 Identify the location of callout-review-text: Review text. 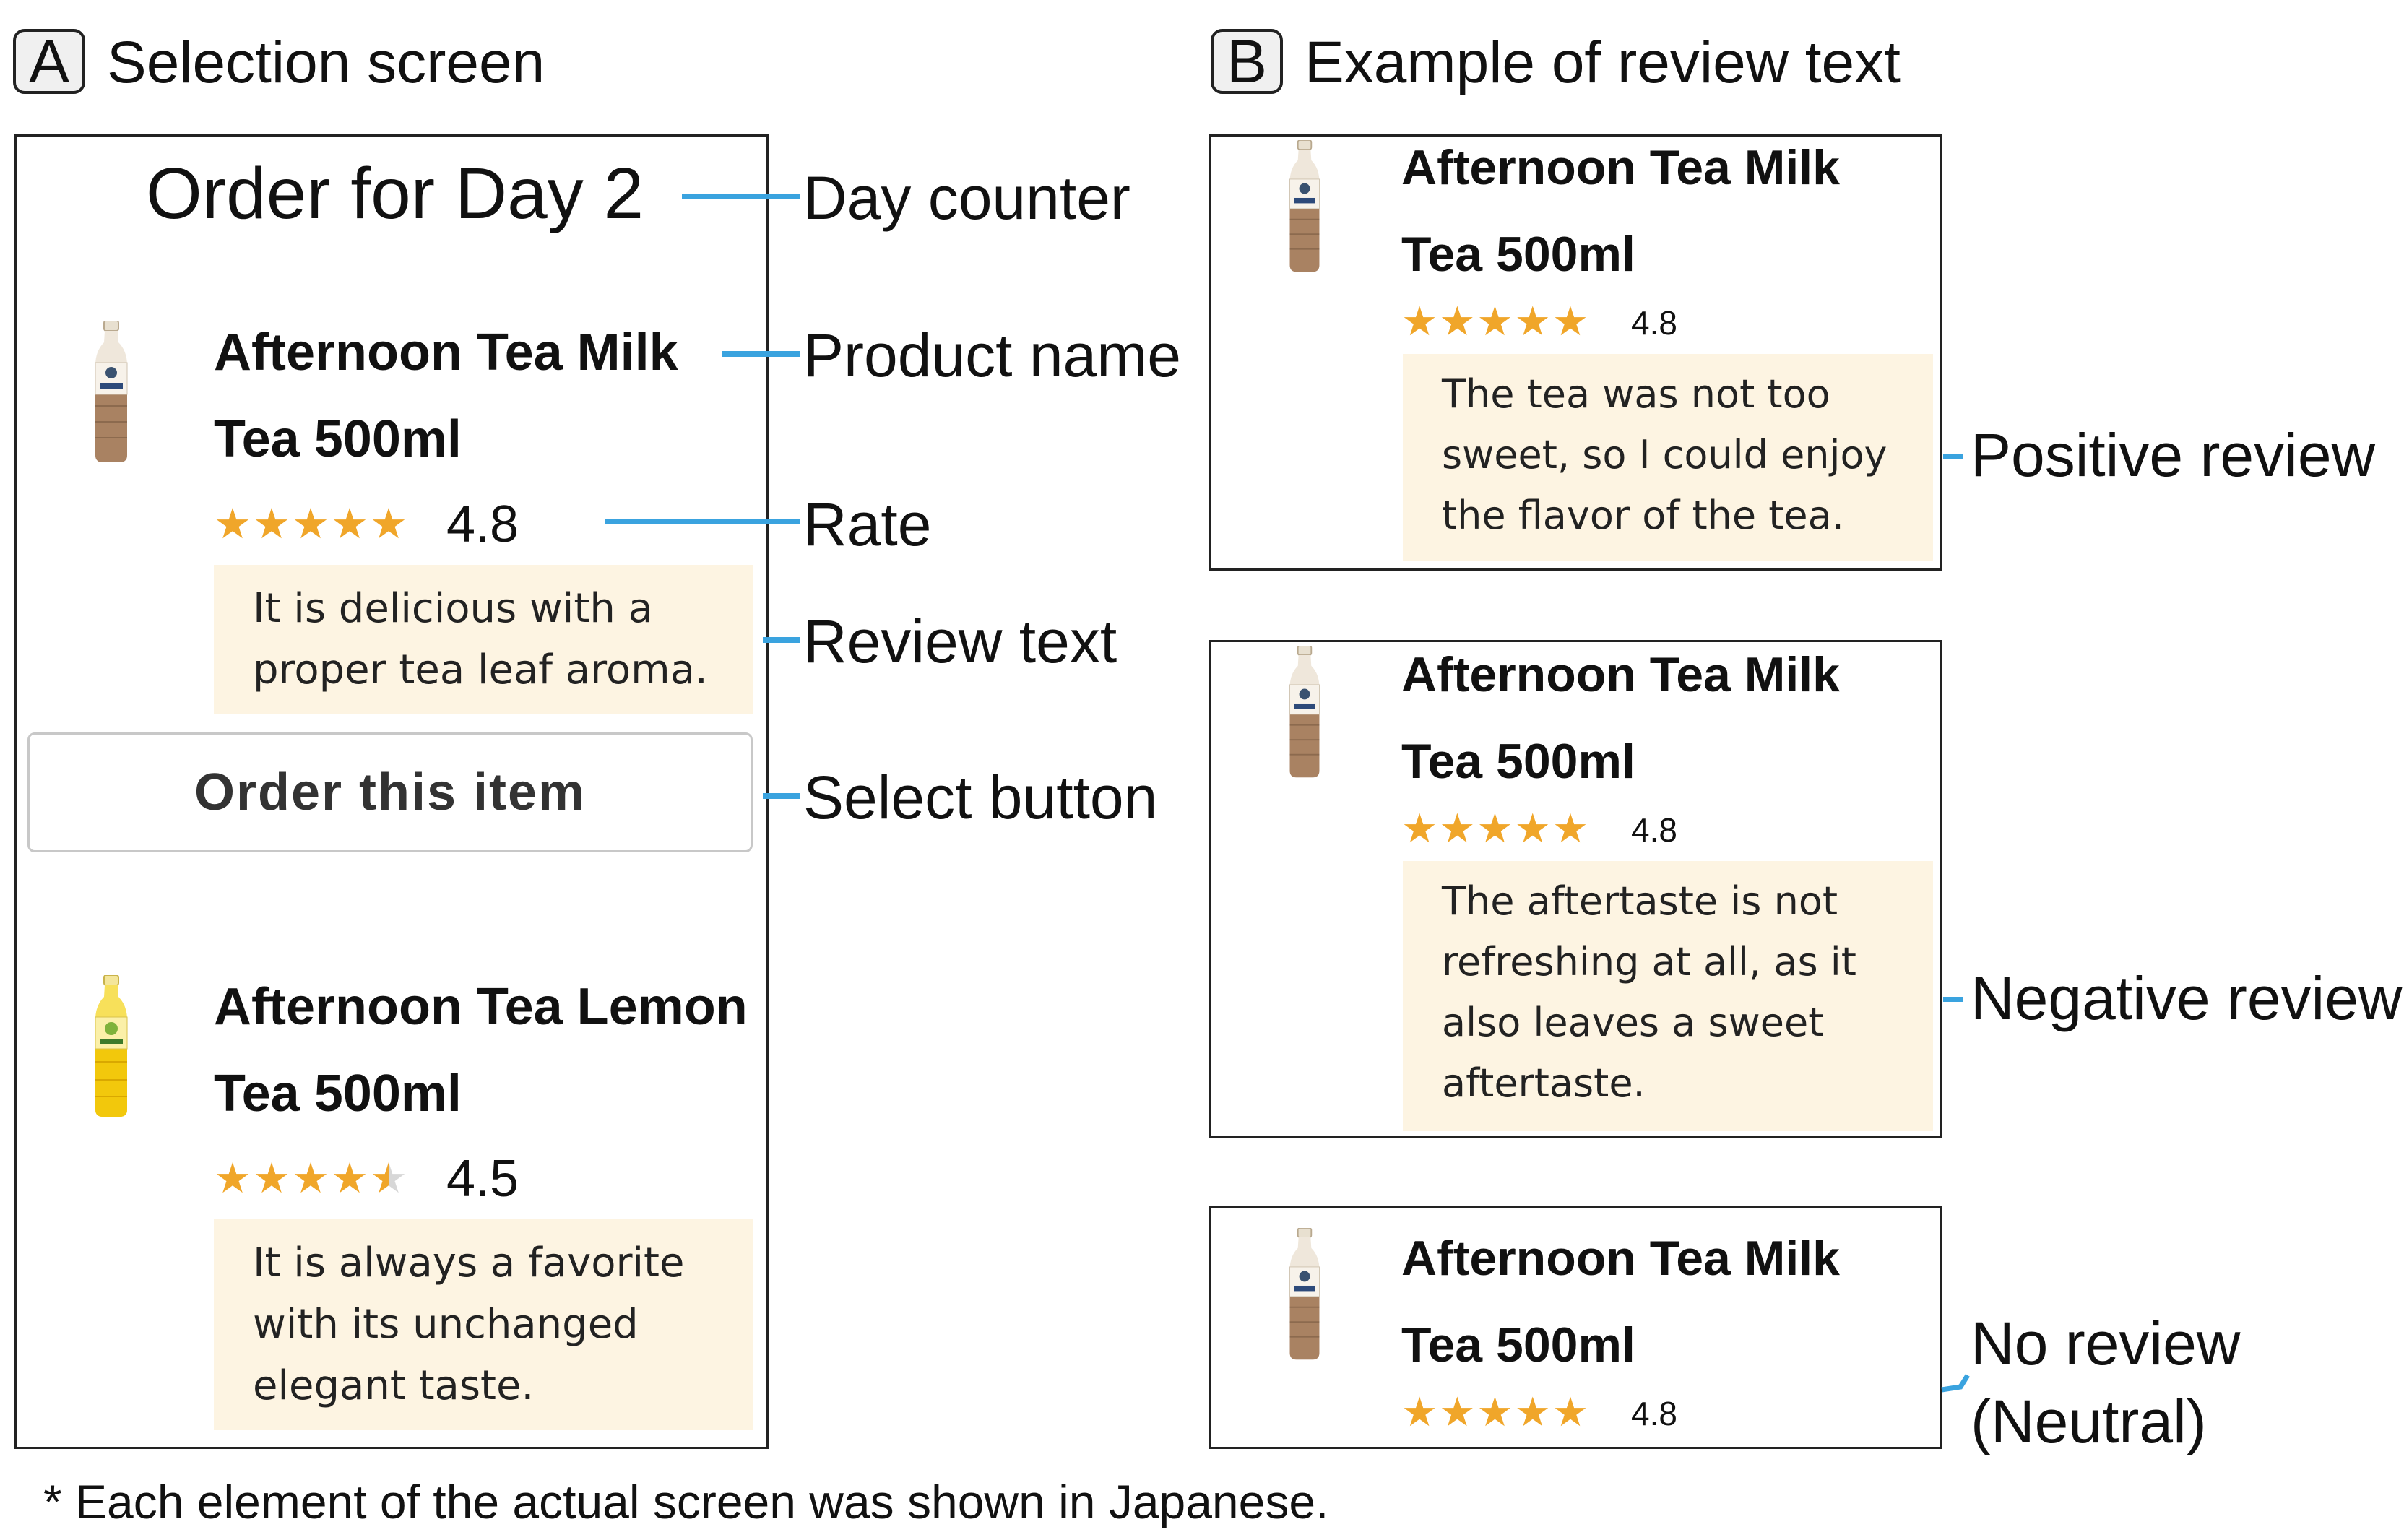
(960, 641).